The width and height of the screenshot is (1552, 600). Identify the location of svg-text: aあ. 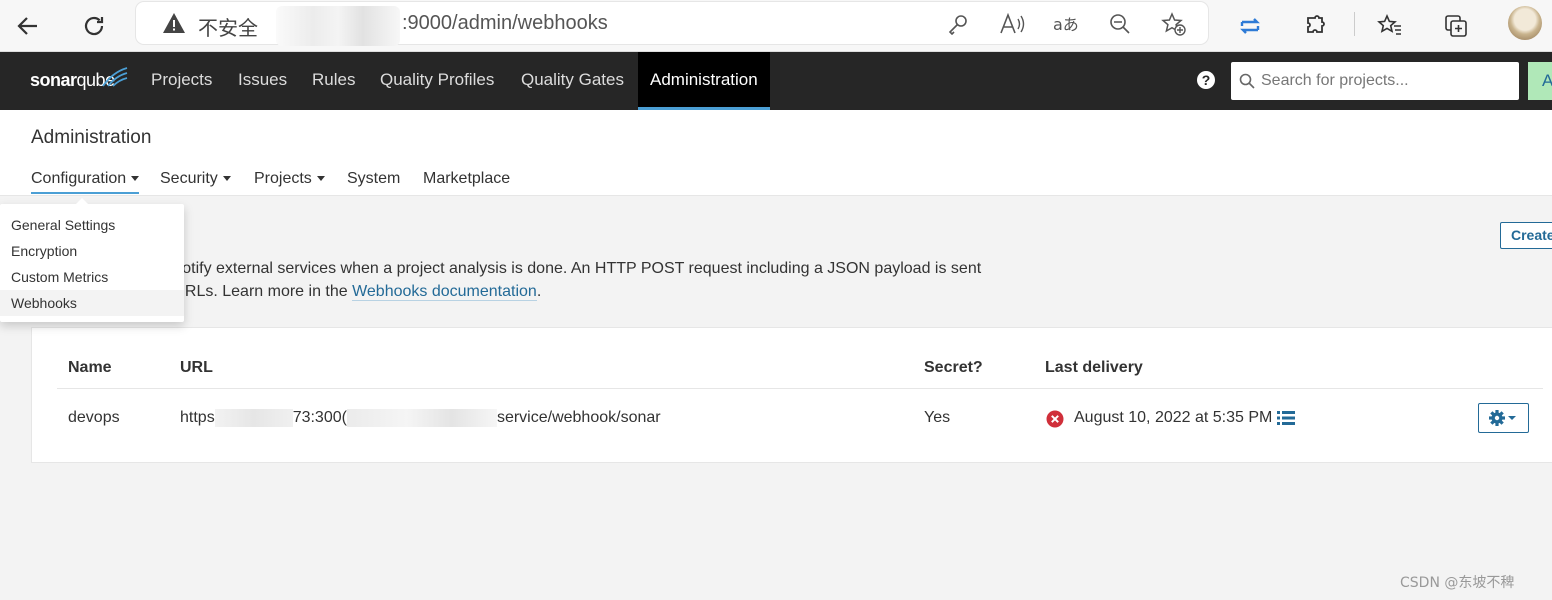
(1066, 24).